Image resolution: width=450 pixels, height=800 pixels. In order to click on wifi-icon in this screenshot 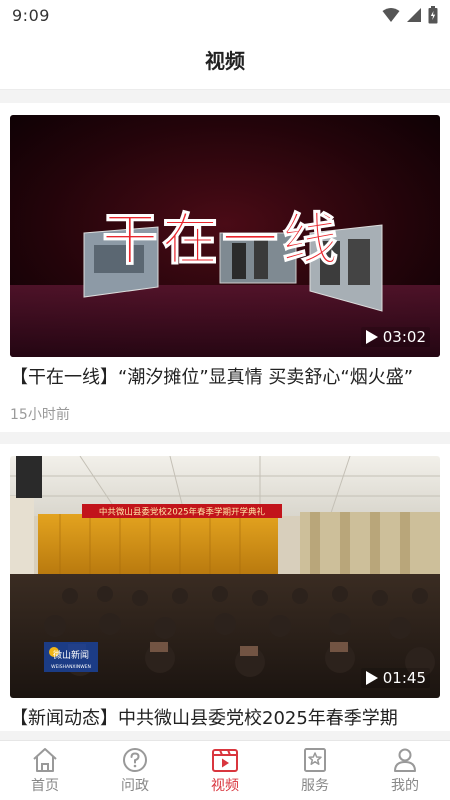, I will do `click(391, 15)`.